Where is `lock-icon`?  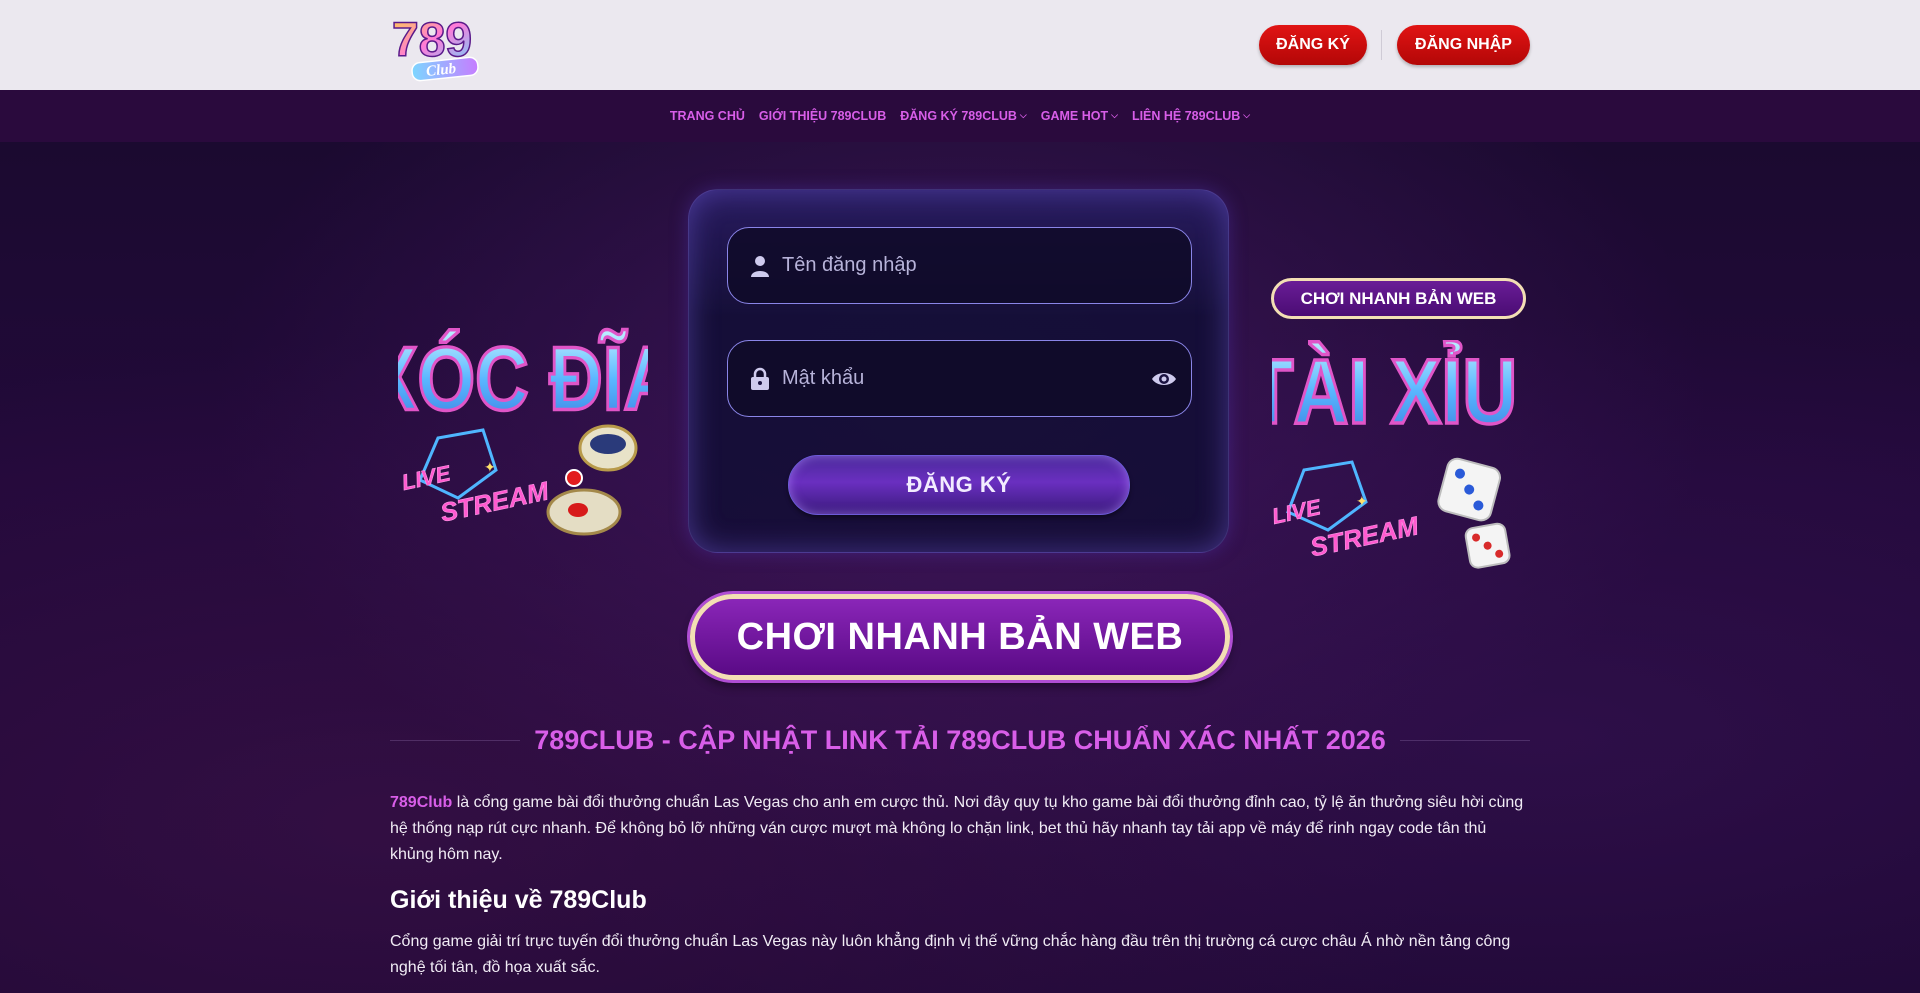
lock-icon is located at coordinates (760, 379).